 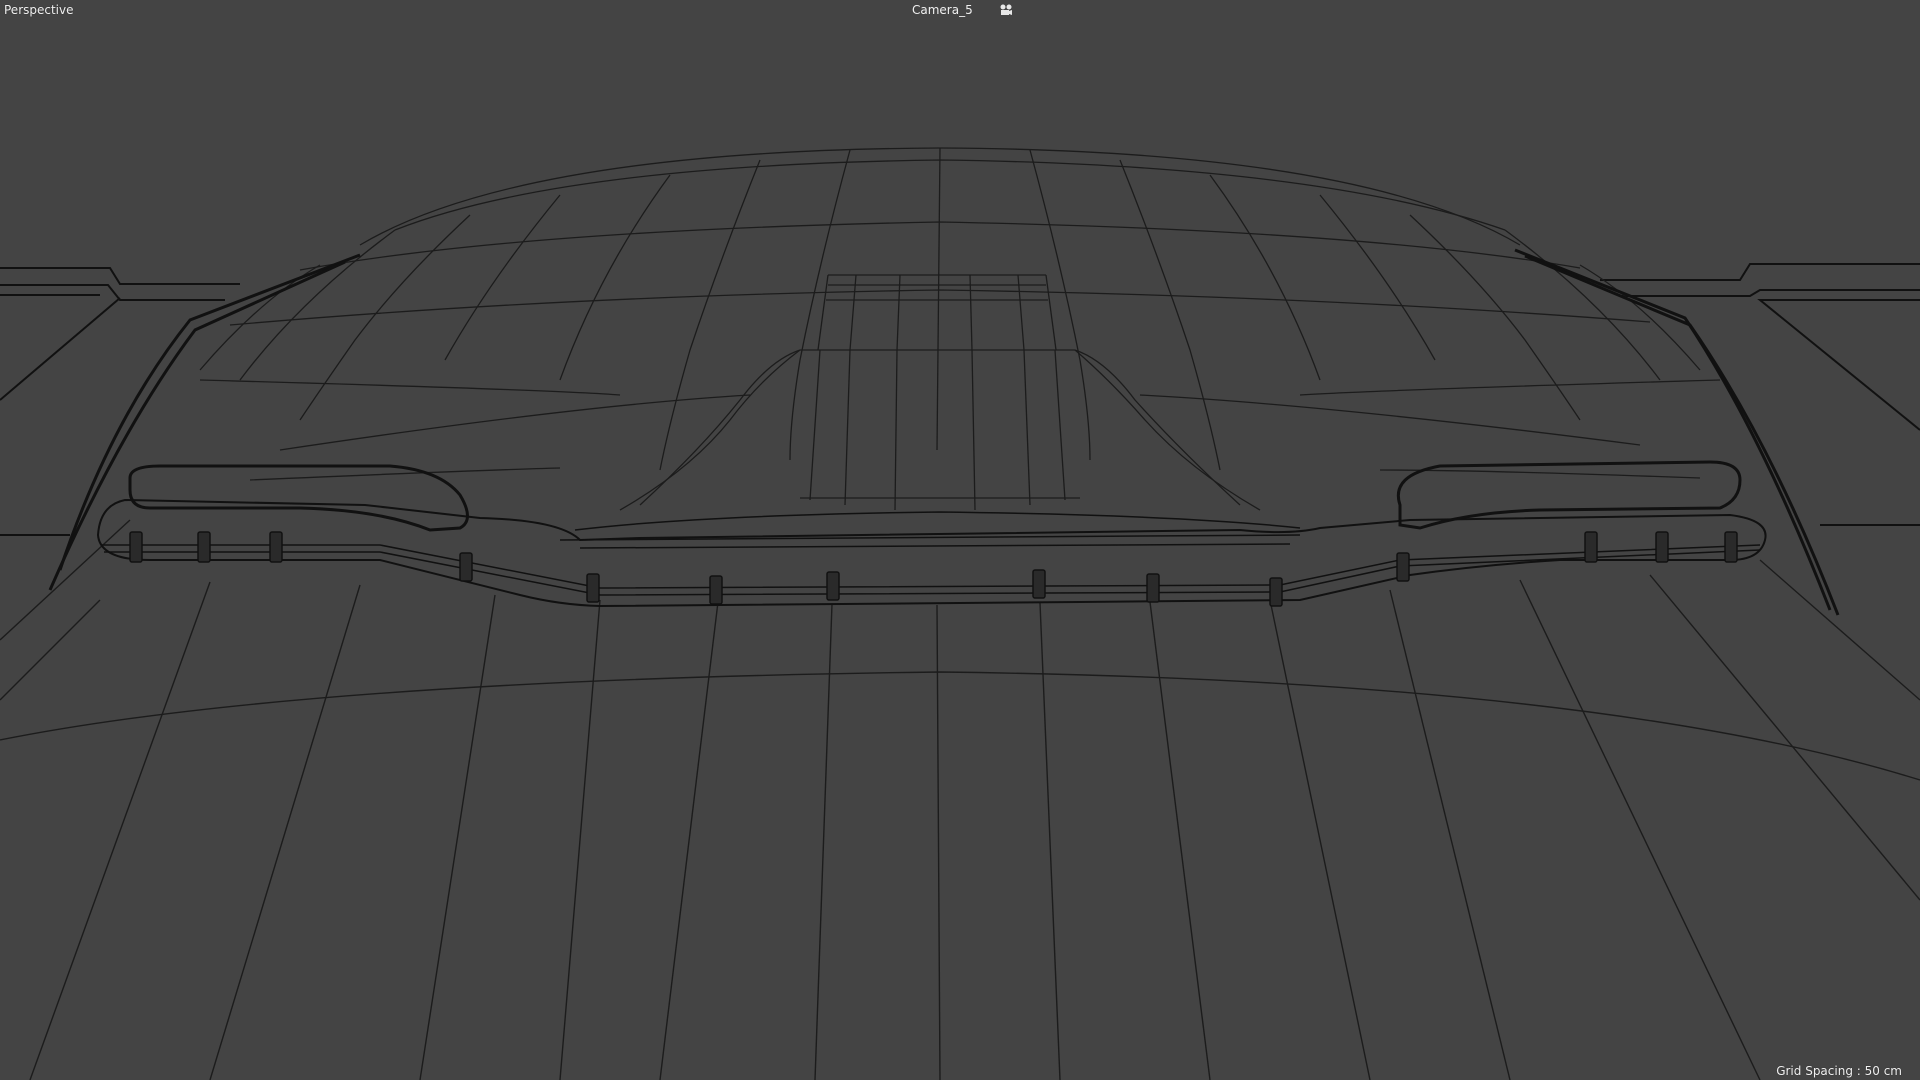 I want to click on view-mode-label: Perspective, so click(x=39, y=10).